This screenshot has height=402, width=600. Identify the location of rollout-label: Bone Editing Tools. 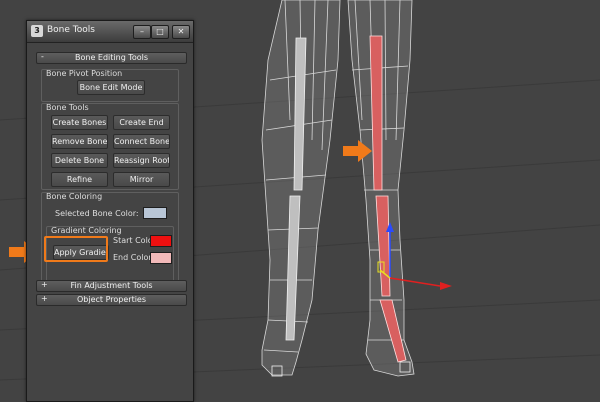
(111, 57).